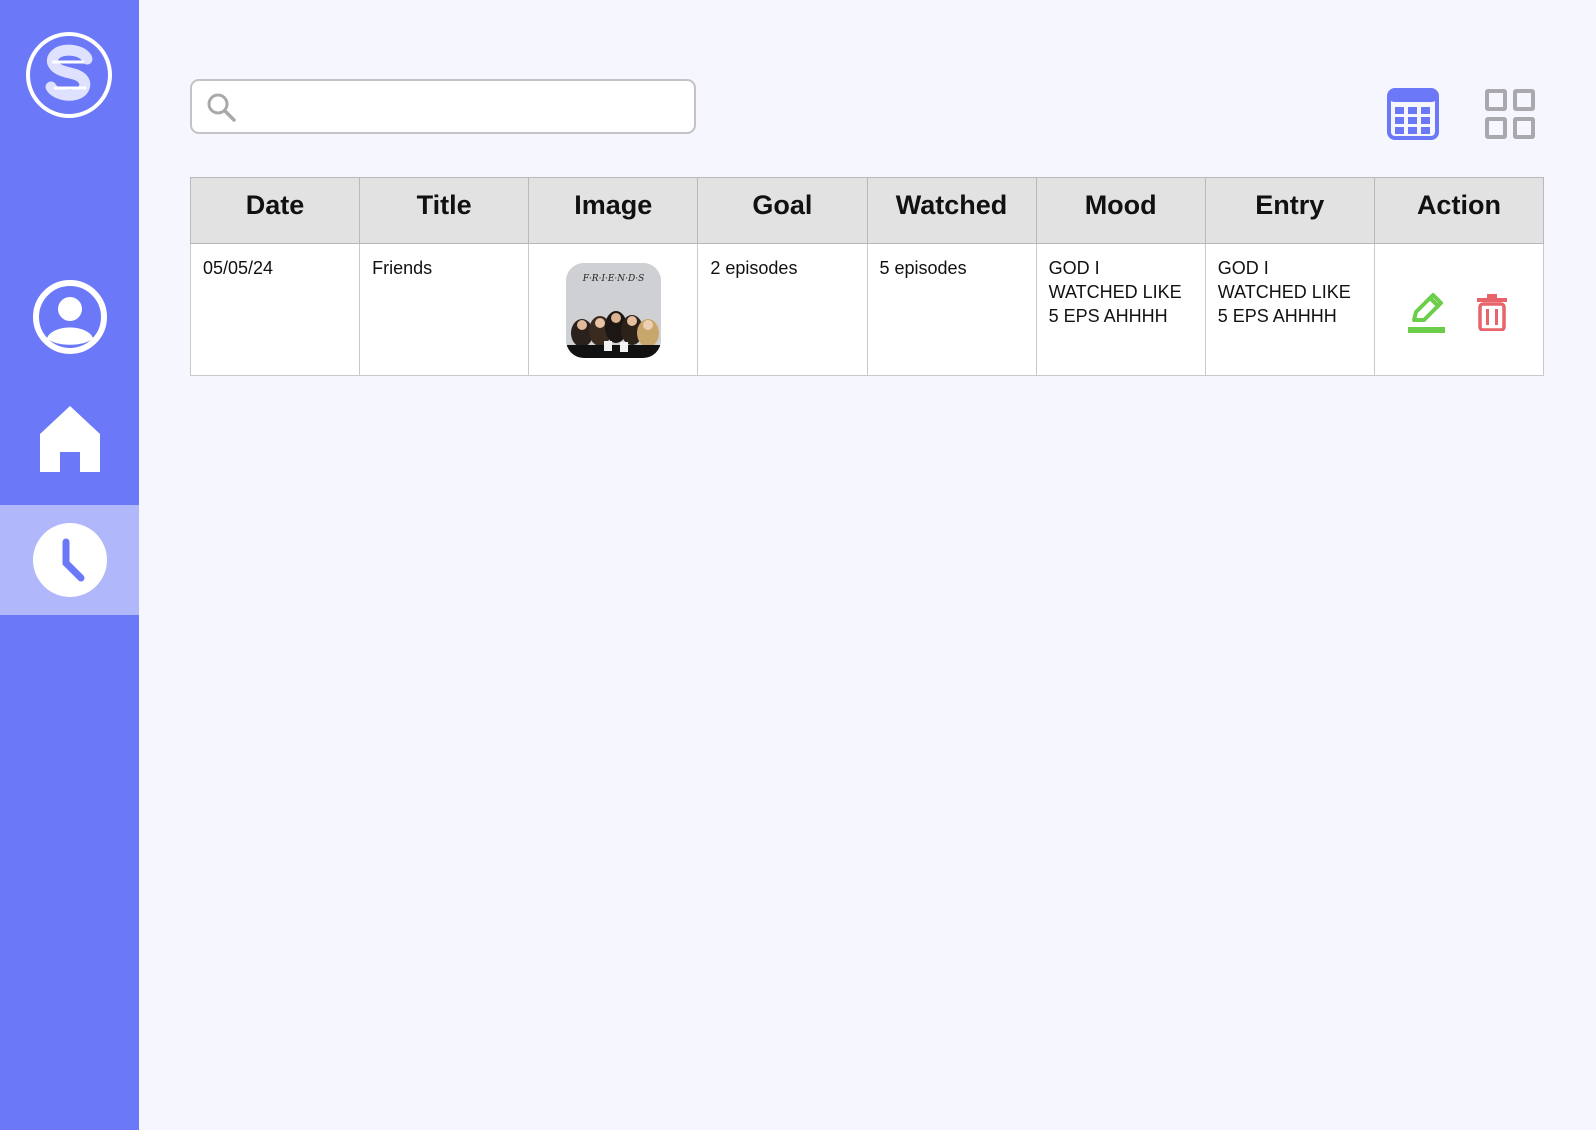  What do you see at coordinates (1289, 210) in the screenshot?
I see `header-entry: Entry` at bounding box center [1289, 210].